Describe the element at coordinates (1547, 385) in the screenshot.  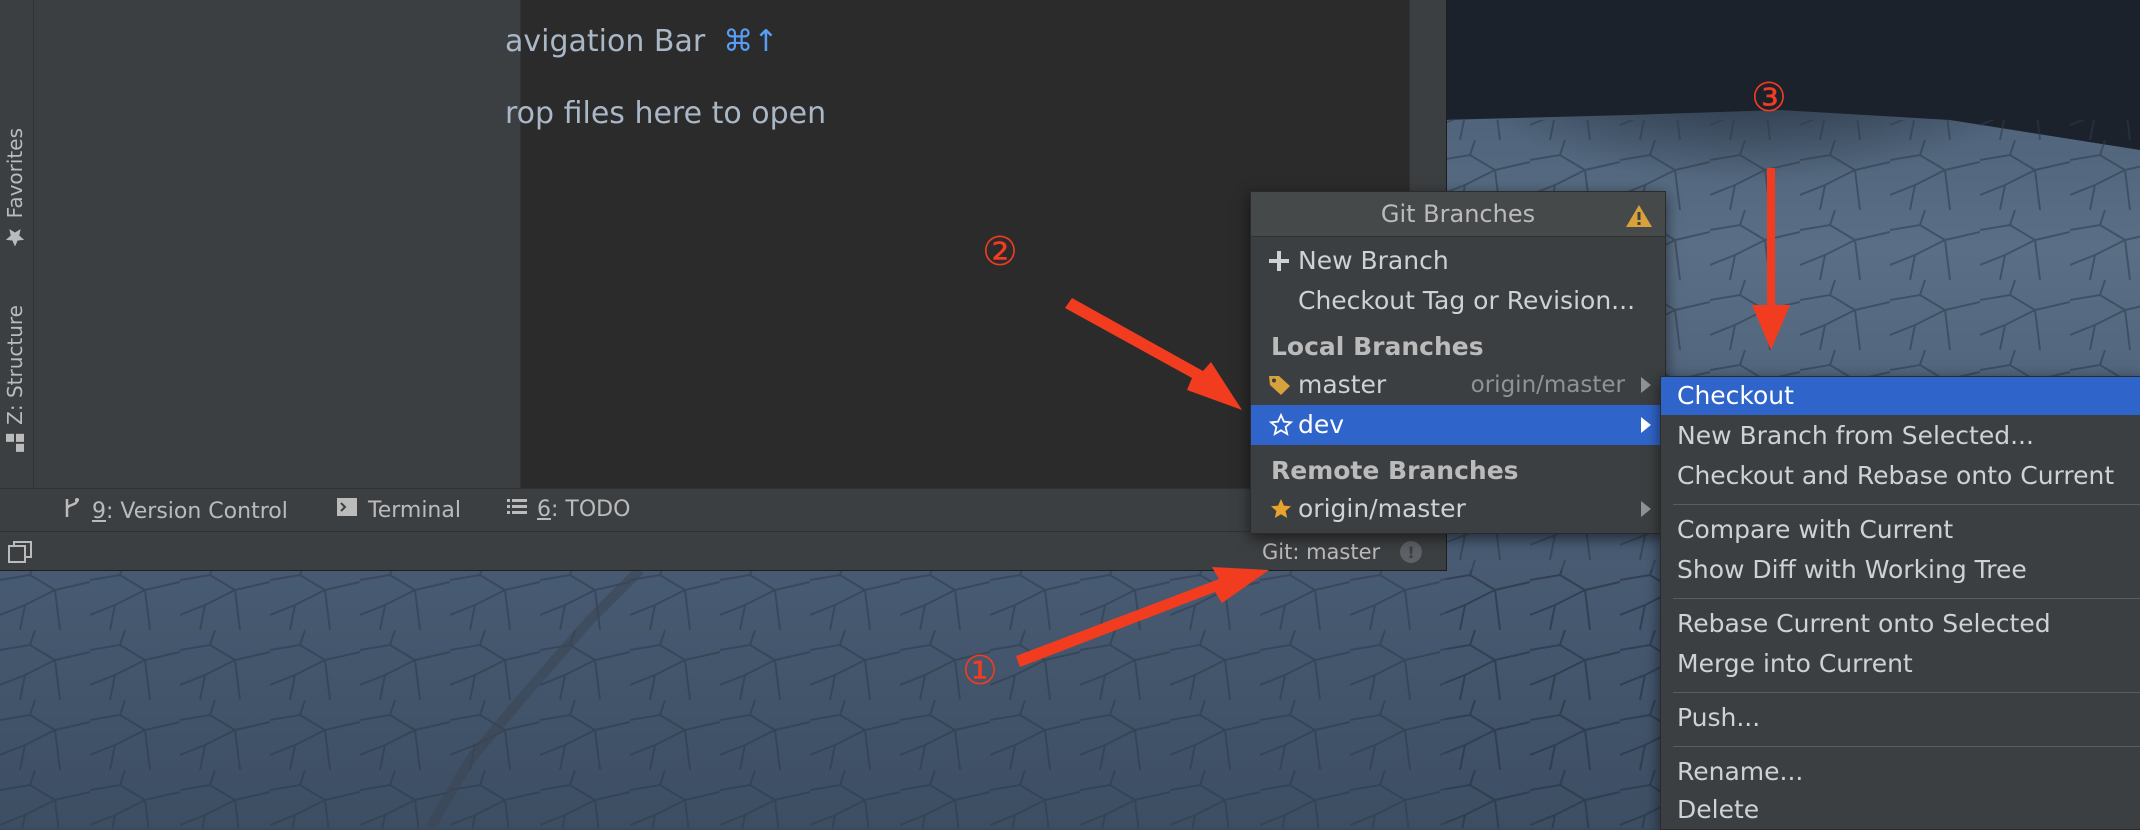
I see `branch-master-tracking: origin/master` at that location.